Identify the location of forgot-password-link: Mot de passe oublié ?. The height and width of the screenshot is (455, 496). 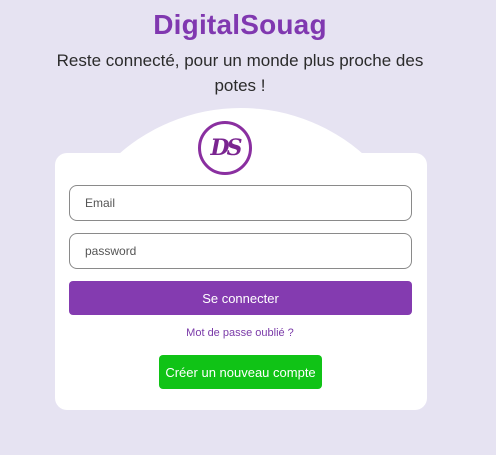
(240, 333).